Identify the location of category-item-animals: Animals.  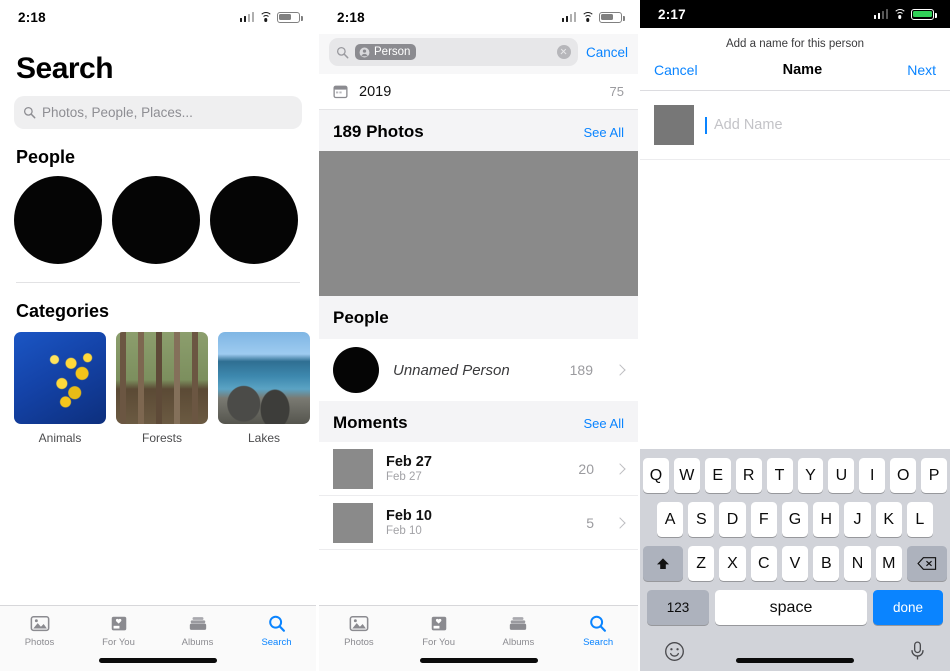
(60, 388).